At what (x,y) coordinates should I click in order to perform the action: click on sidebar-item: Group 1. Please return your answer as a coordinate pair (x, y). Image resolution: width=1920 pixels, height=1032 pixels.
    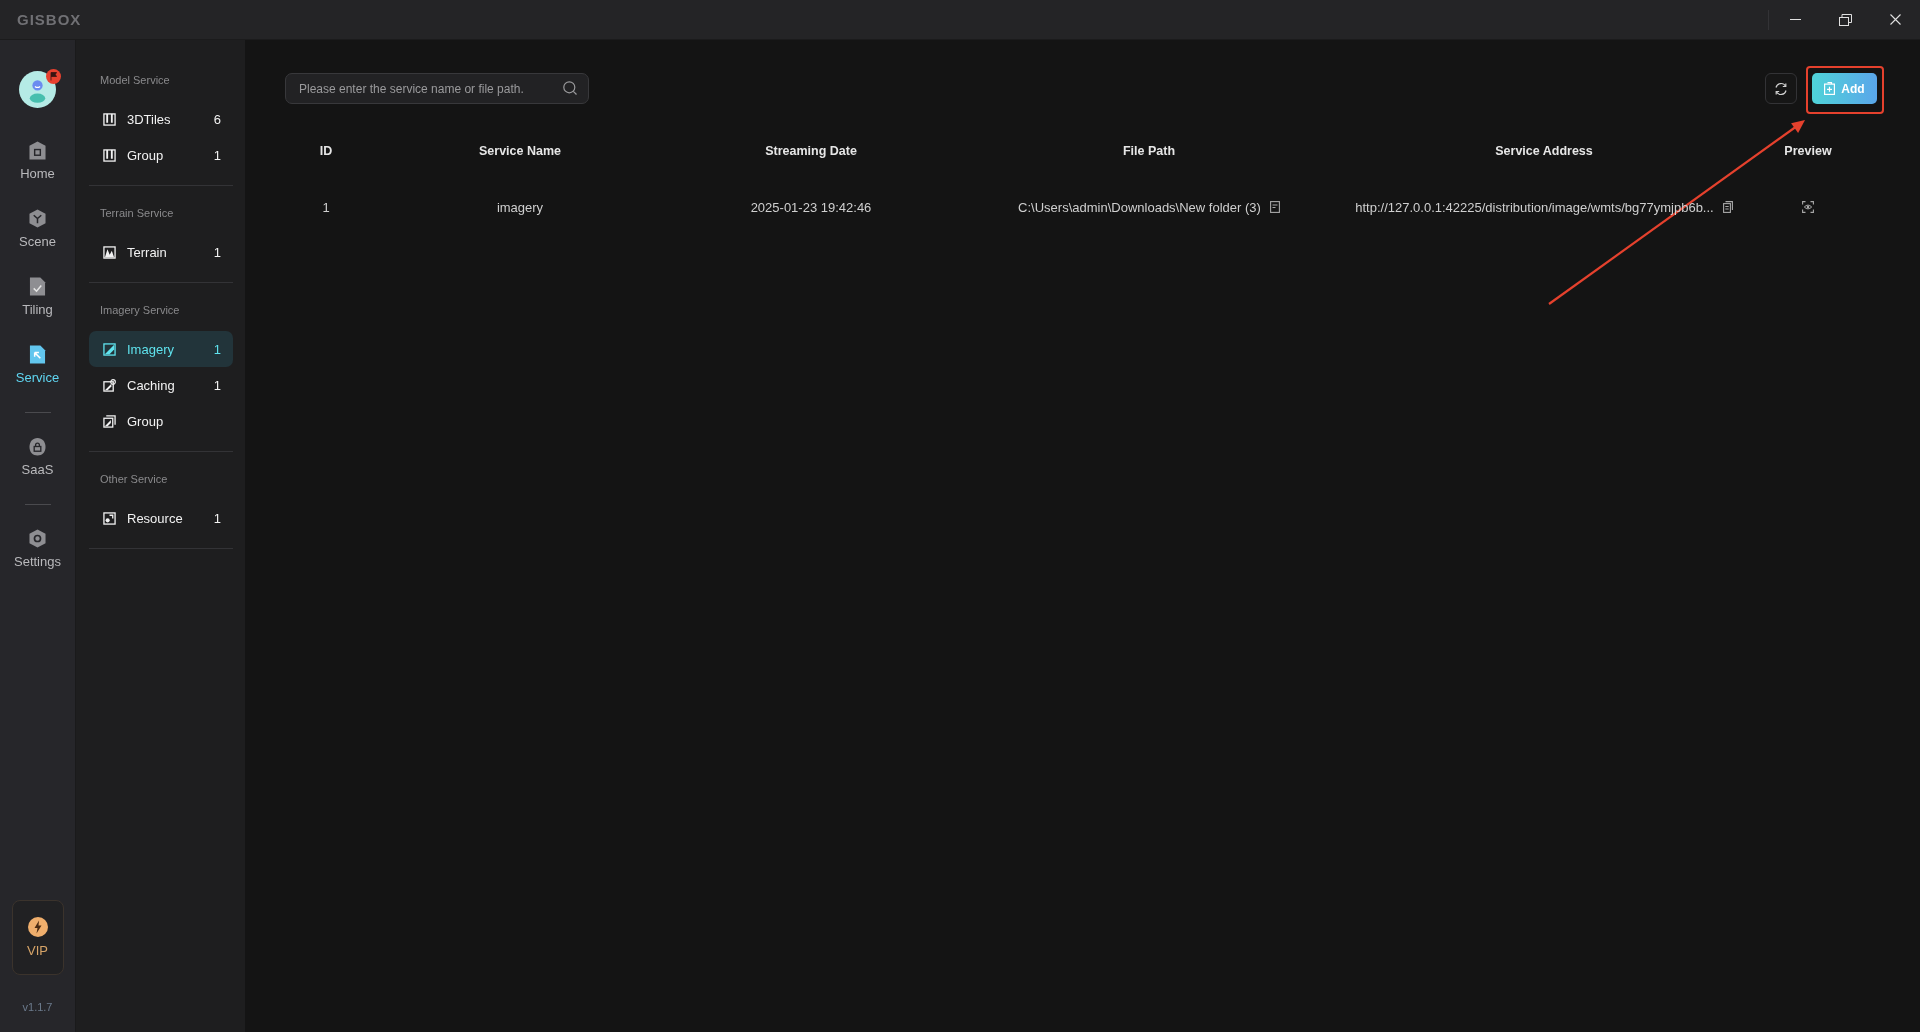
    Looking at the image, I should click on (161, 155).